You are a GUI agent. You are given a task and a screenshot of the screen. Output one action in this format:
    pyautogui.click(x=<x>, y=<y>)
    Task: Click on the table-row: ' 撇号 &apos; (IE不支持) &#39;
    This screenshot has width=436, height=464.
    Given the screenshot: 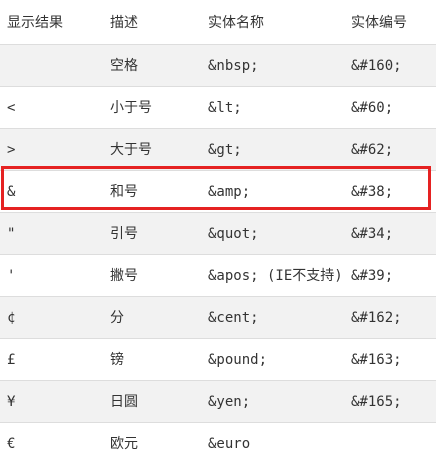 What is the action you would take?
    pyautogui.click(x=218, y=276)
    